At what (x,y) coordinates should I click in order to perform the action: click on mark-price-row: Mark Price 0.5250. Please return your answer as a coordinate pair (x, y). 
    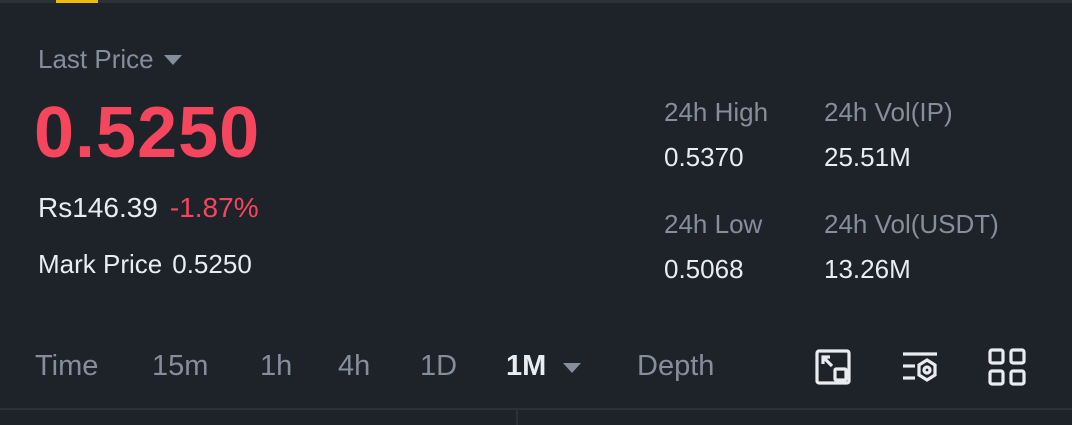
    Looking at the image, I should click on (145, 264).